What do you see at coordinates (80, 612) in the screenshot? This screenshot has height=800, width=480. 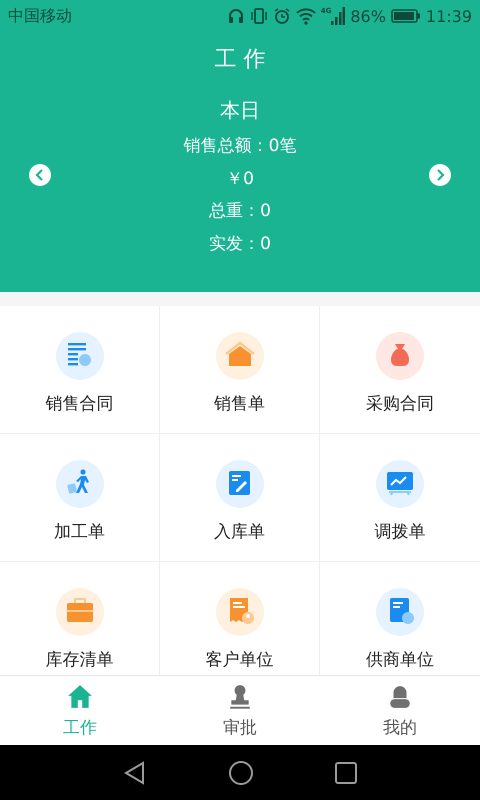 I see `briefcase-icon` at bounding box center [80, 612].